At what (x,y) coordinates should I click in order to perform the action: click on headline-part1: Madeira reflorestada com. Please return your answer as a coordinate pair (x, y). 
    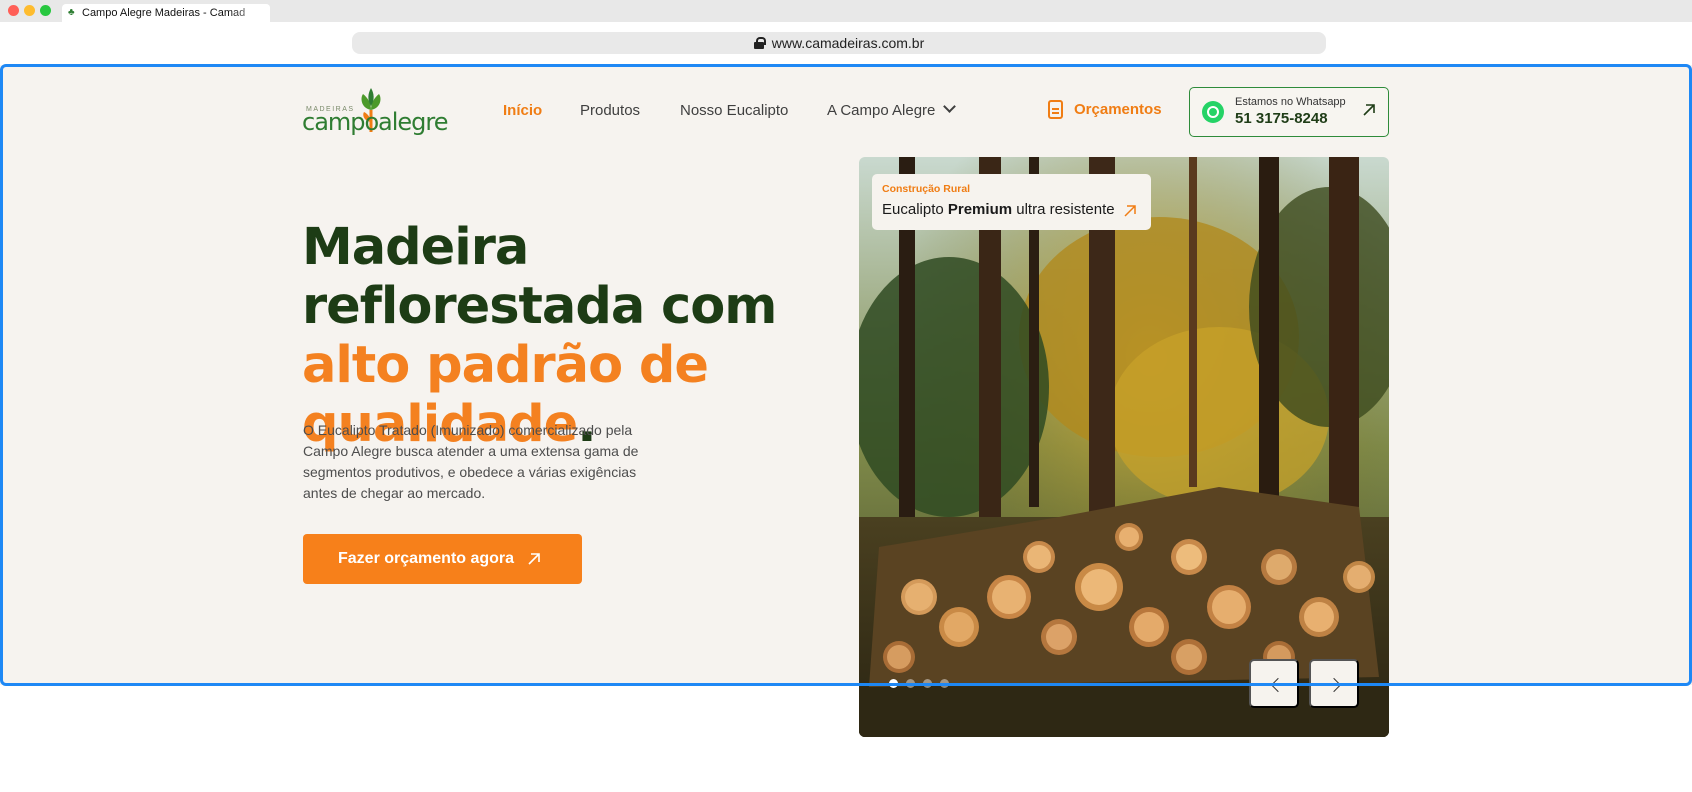
    Looking at the image, I should click on (539, 277).